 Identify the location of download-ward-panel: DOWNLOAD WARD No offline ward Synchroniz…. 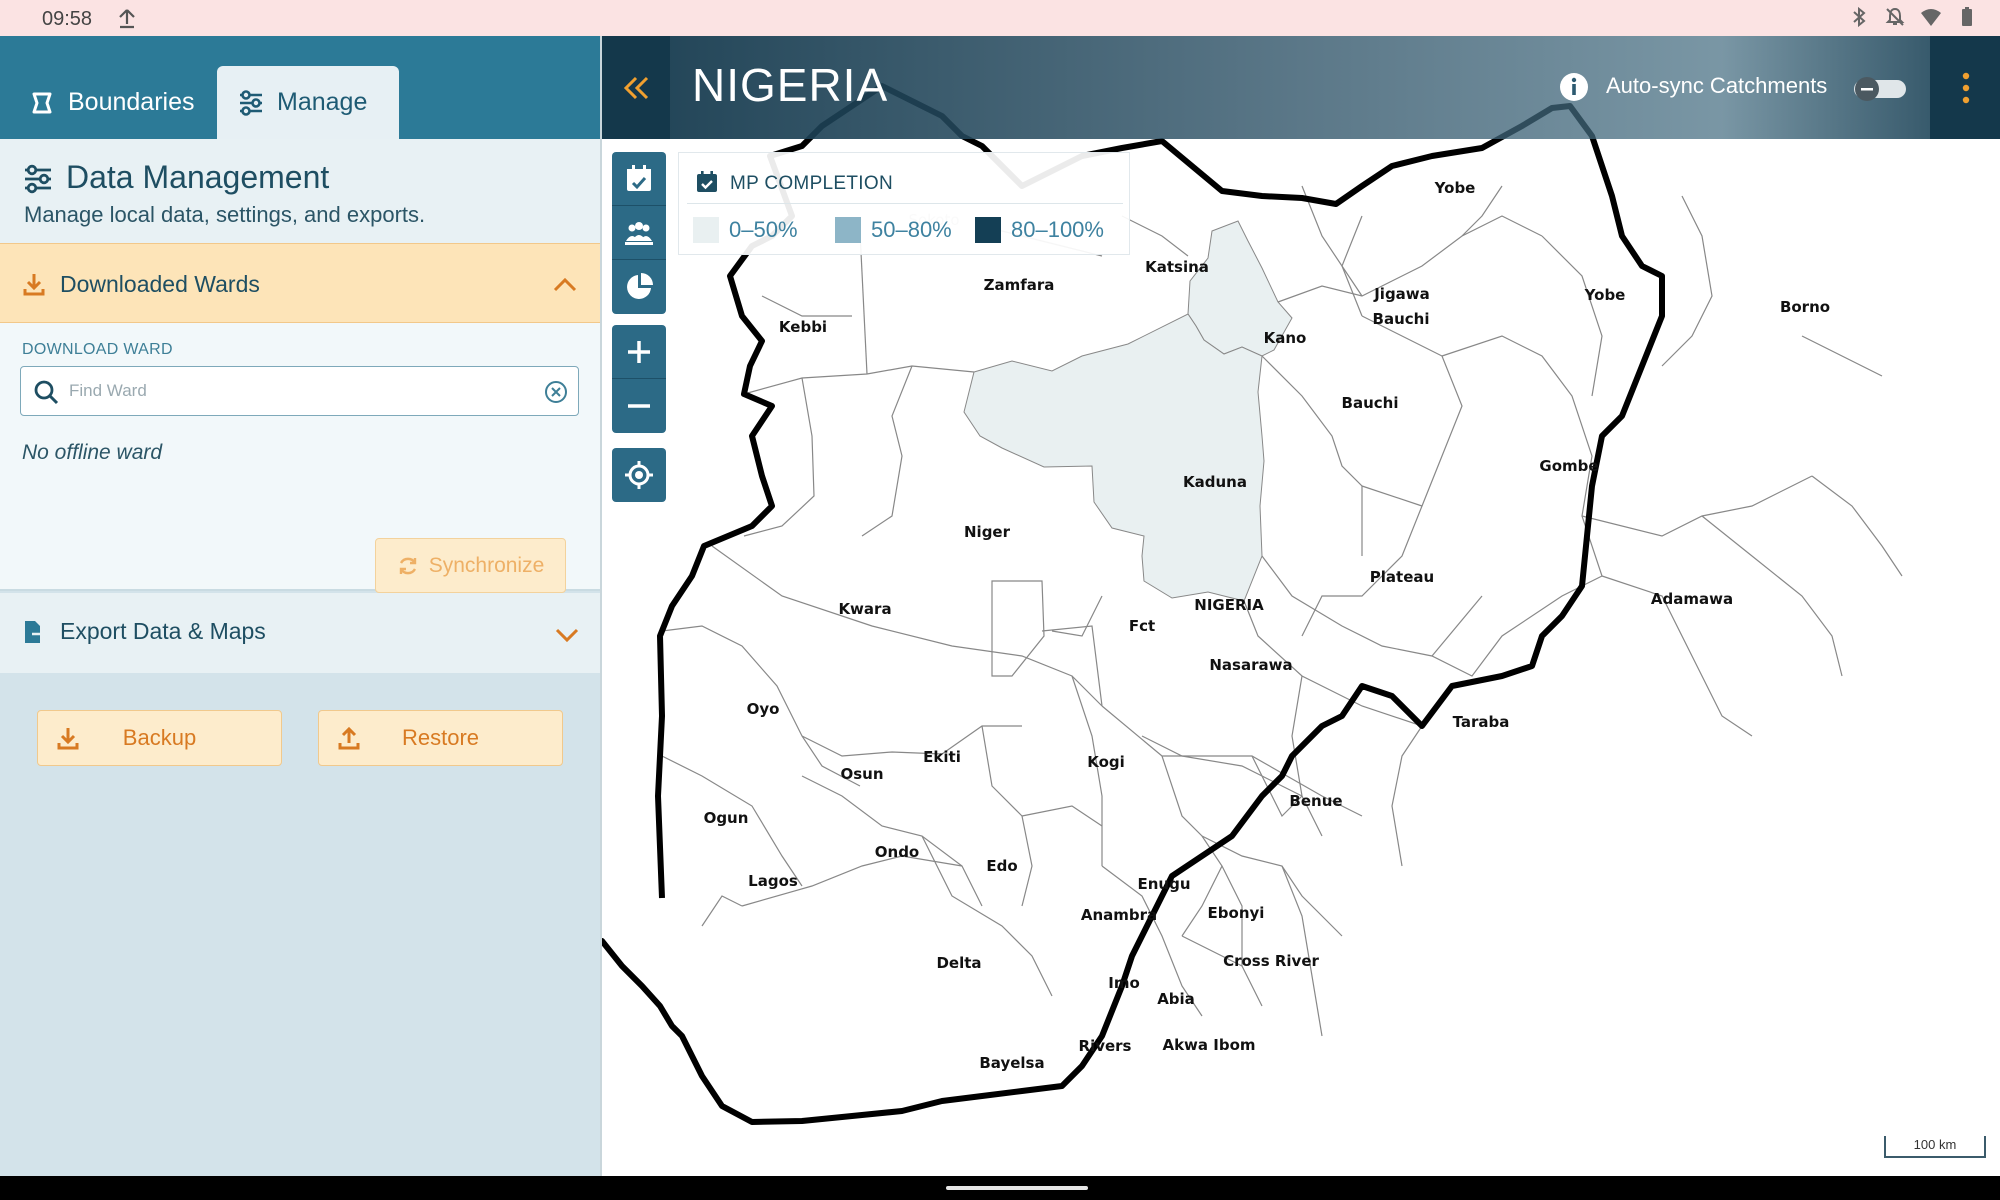
(300, 458).